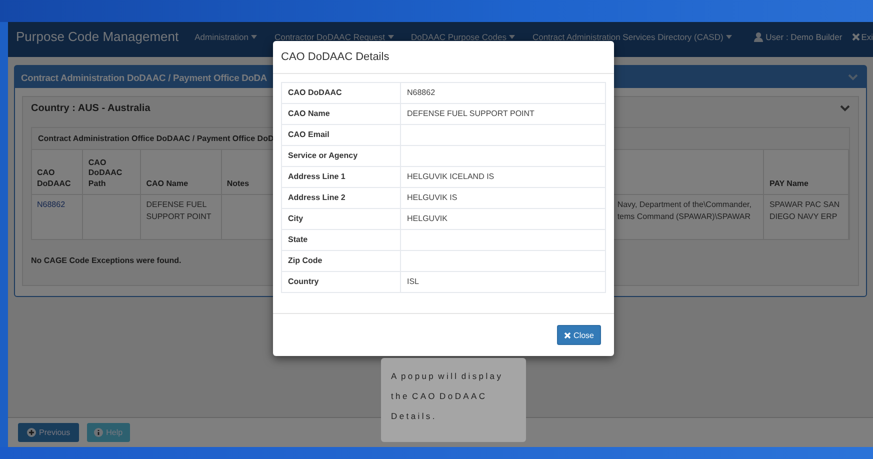 Image resolution: width=873 pixels, height=459 pixels. Describe the element at coordinates (323, 155) in the screenshot. I see `field-label: Service or Agency` at that location.